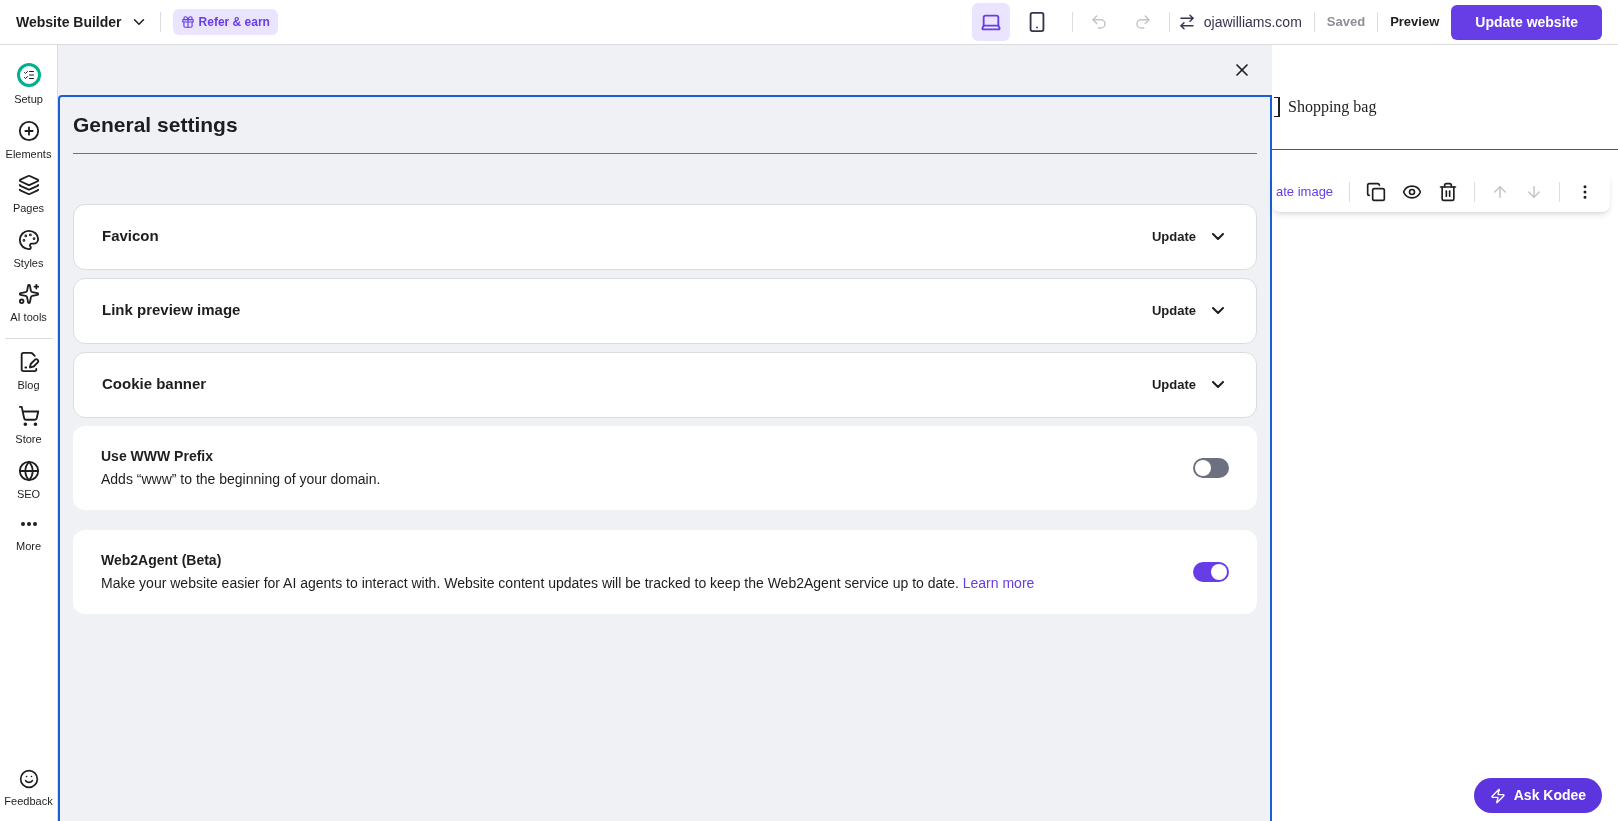 This screenshot has height=821, width=1618. I want to click on eye-icon, so click(1412, 192).